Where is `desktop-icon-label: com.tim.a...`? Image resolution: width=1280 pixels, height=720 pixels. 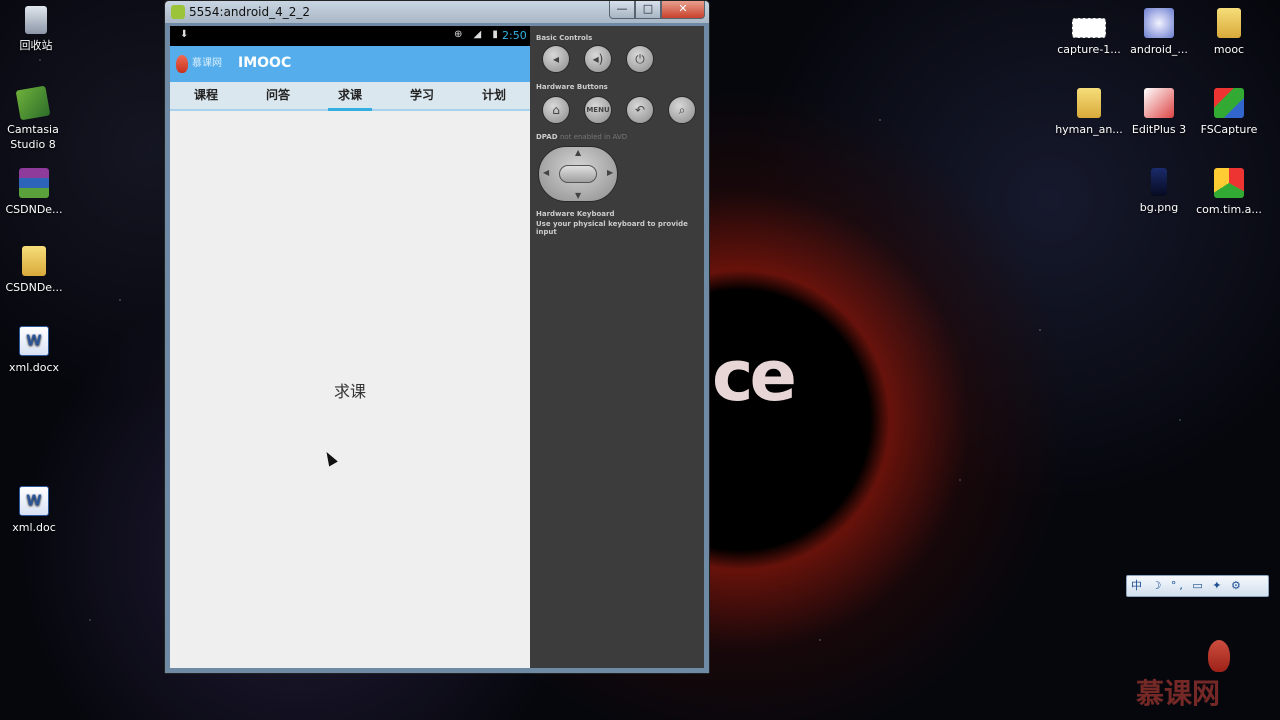 desktop-icon-label: com.tim.a... is located at coordinates (1229, 209).